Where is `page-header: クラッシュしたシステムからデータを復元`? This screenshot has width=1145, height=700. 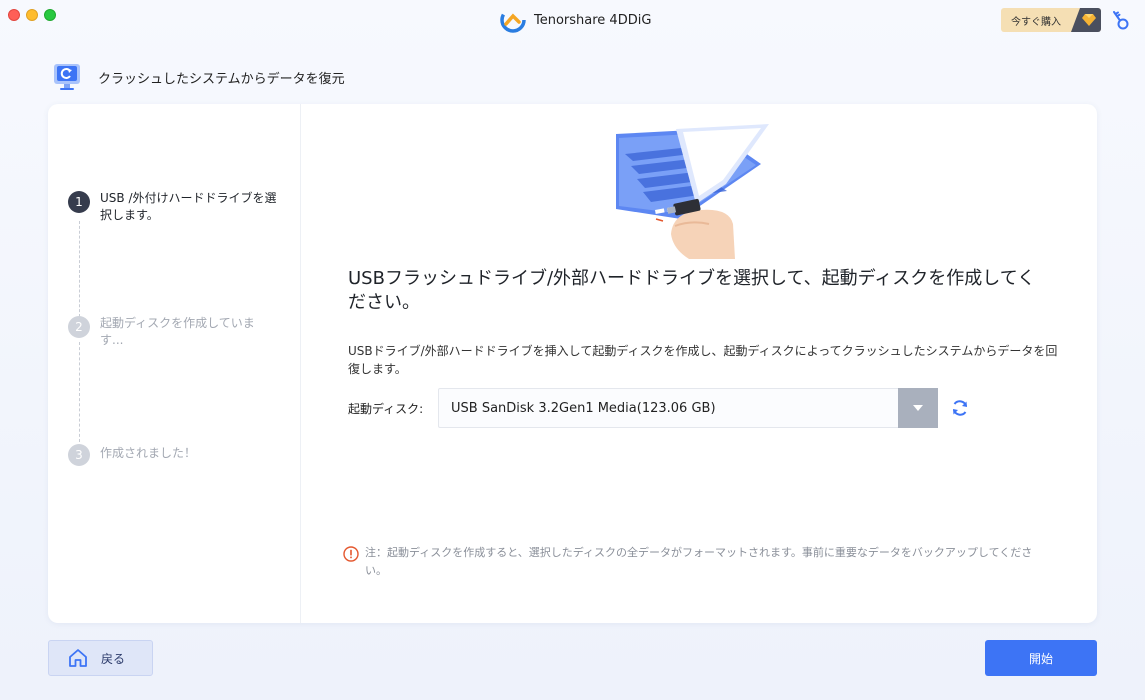 page-header: クラッシュしたシステムからデータを復元 is located at coordinates (198, 77).